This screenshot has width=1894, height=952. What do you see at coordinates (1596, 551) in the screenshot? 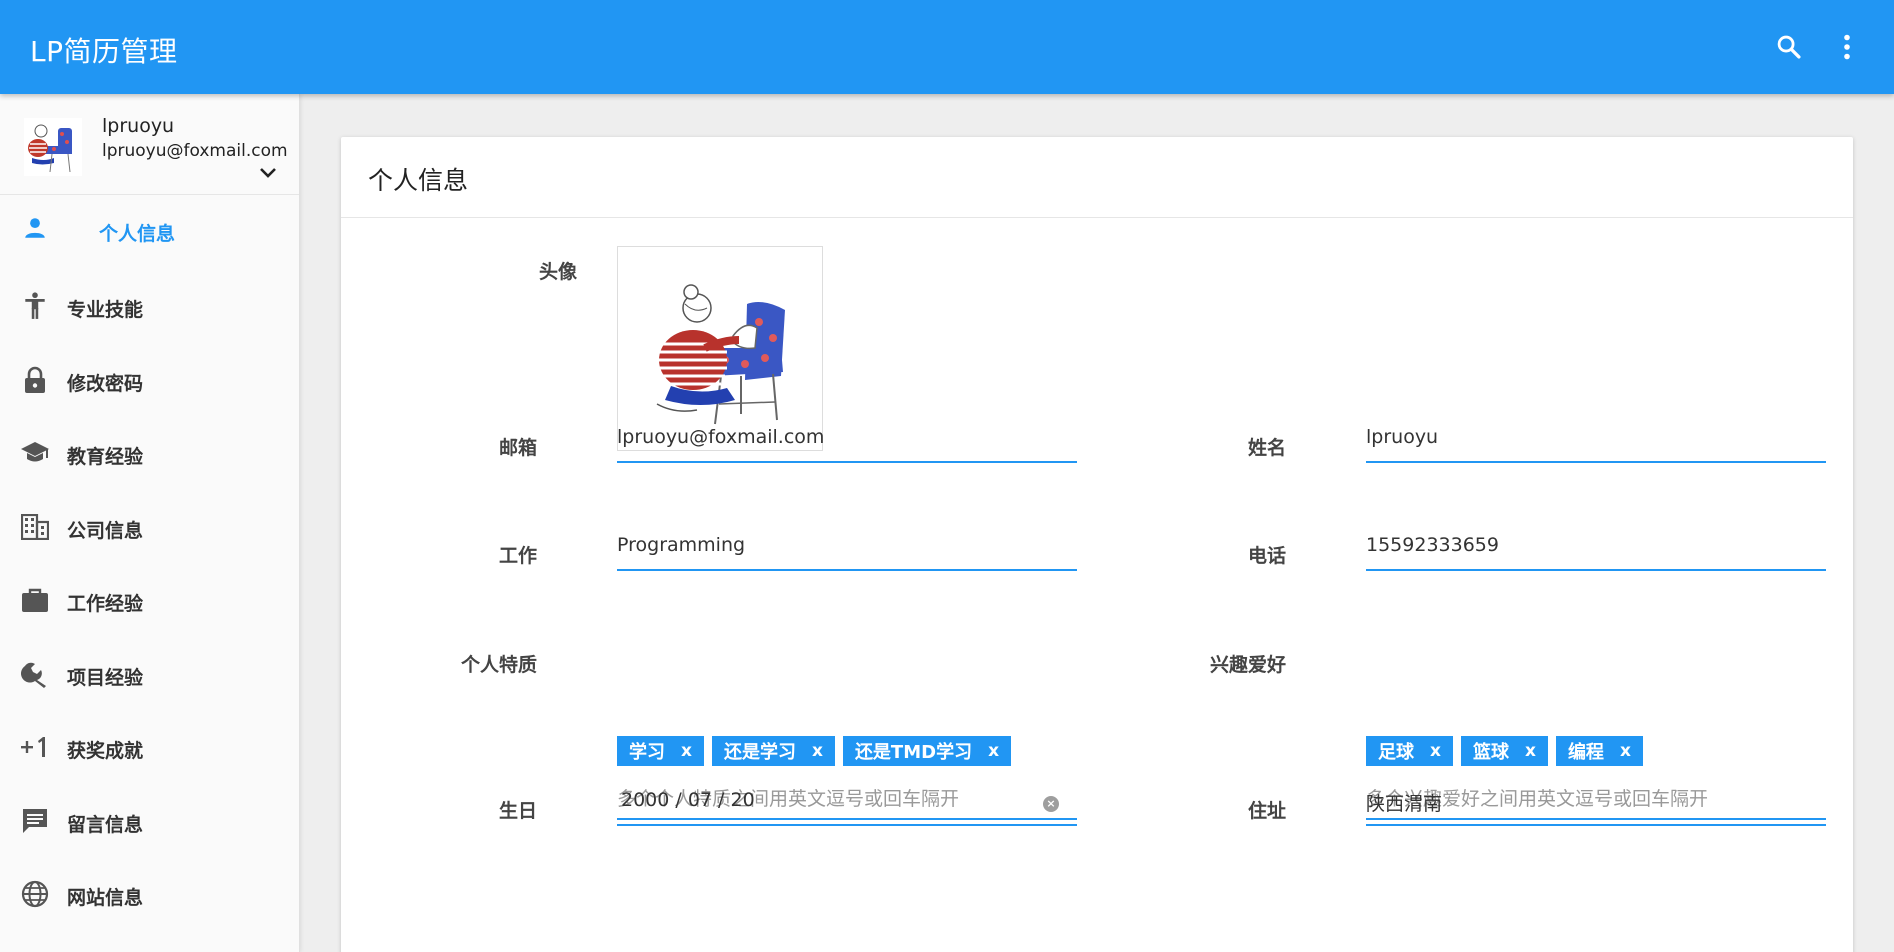
I see `phone-field: 15592333659` at bounding box center [1596, 551].